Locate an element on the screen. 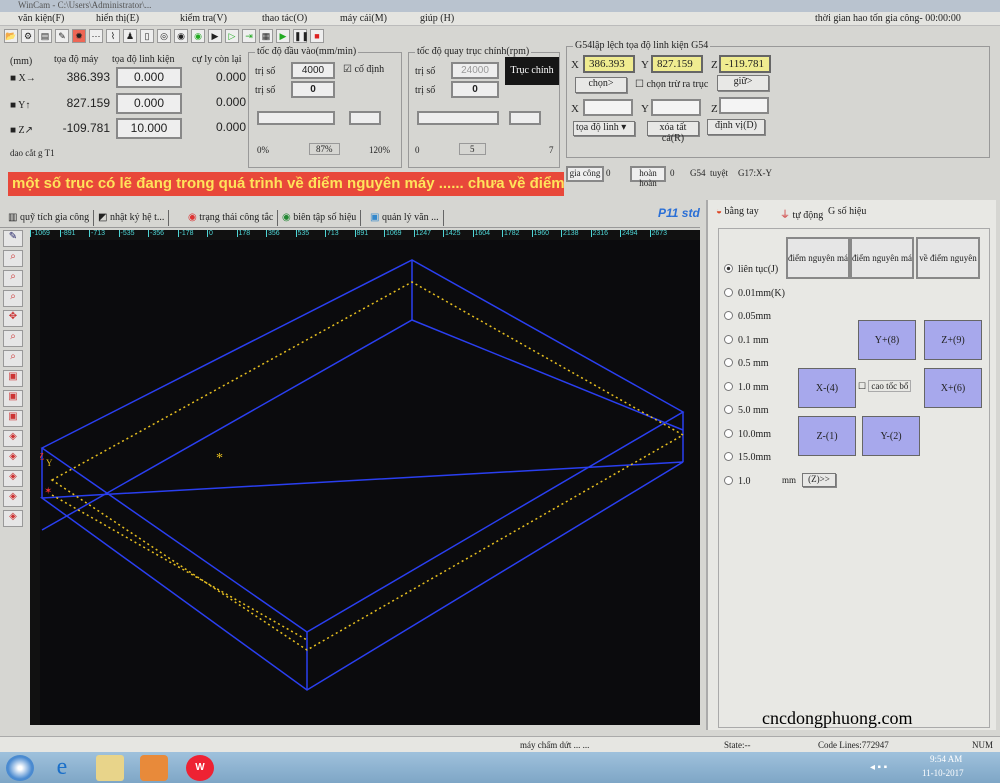  tab-auto: ⏚ tự động is located at coordinates (801, 213).